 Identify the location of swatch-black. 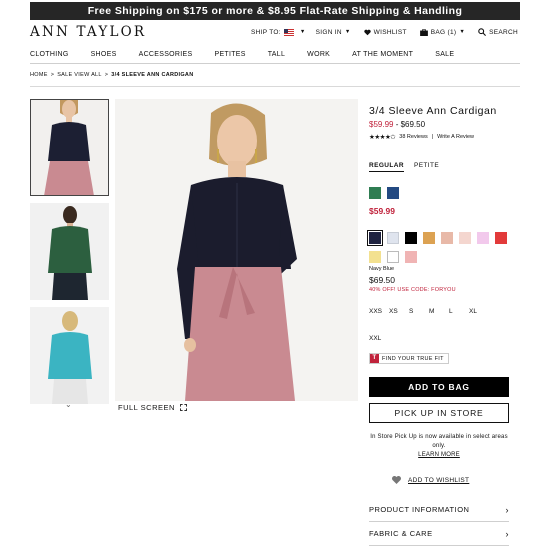
(411, 238).